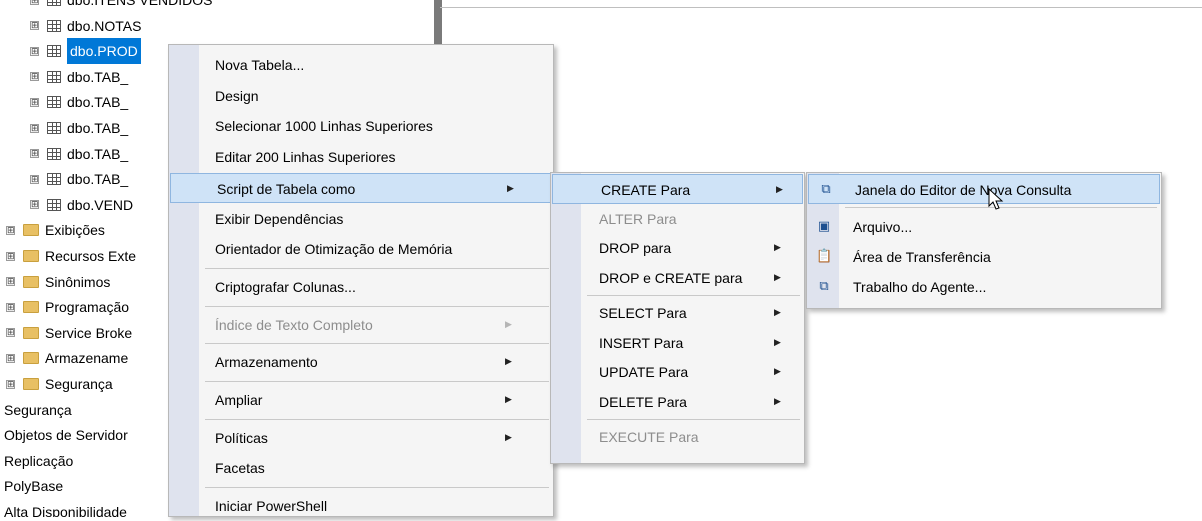  What do you see at coordinates (361, 187) in the screenshot?
I see `menu-item-script-de-tabela-como: Script de Tabela como ▶` at bounding box center [361, 187].